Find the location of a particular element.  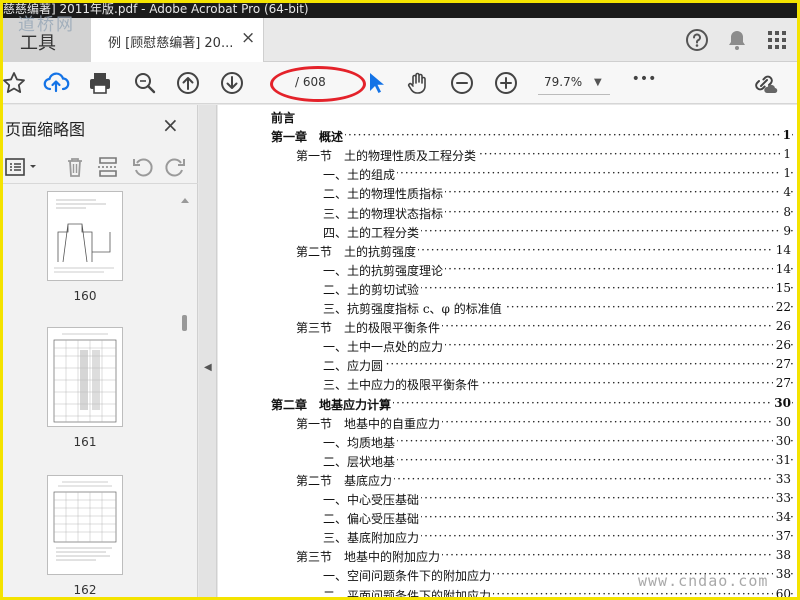

toc-entry-title: 三、土中应力的极限平衡条件 is located at coordinates (402, 385).